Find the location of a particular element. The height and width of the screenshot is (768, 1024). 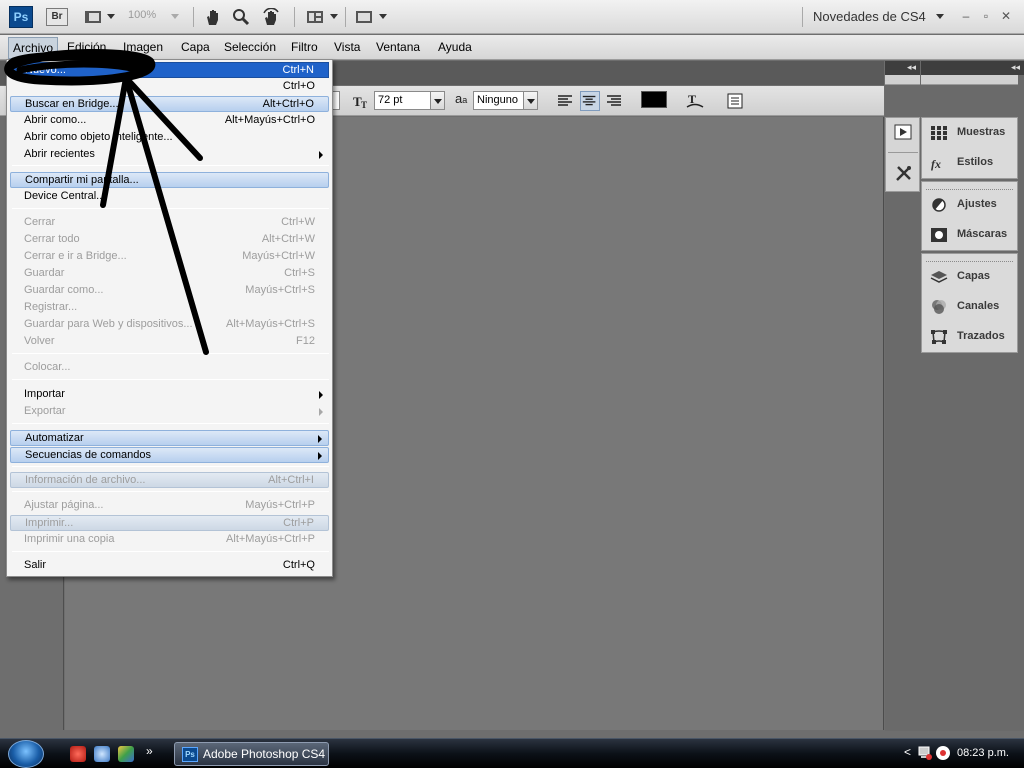

font-size-dropdown-button is located at coordinates (437, 100).